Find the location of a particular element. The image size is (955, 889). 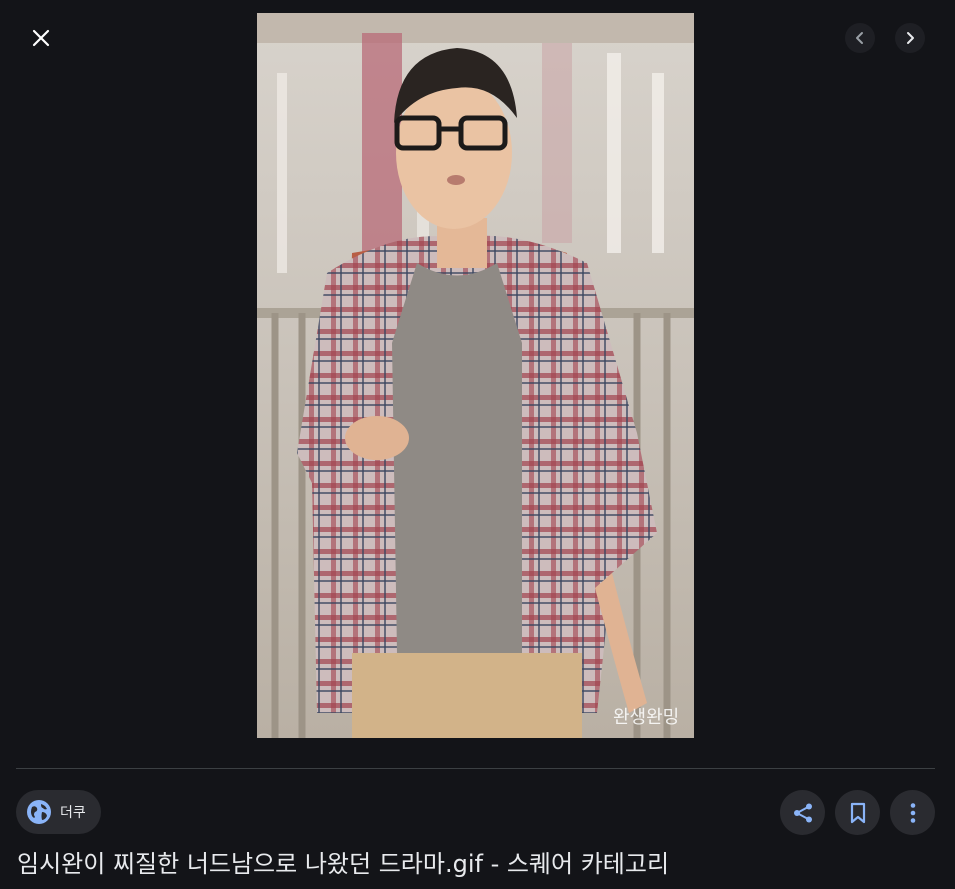

image-title: 임시완이 찌질한 너드남으로 나왔던 드라마.gif - 스퀘어 카테고리 is located at coordinates (477, 864).